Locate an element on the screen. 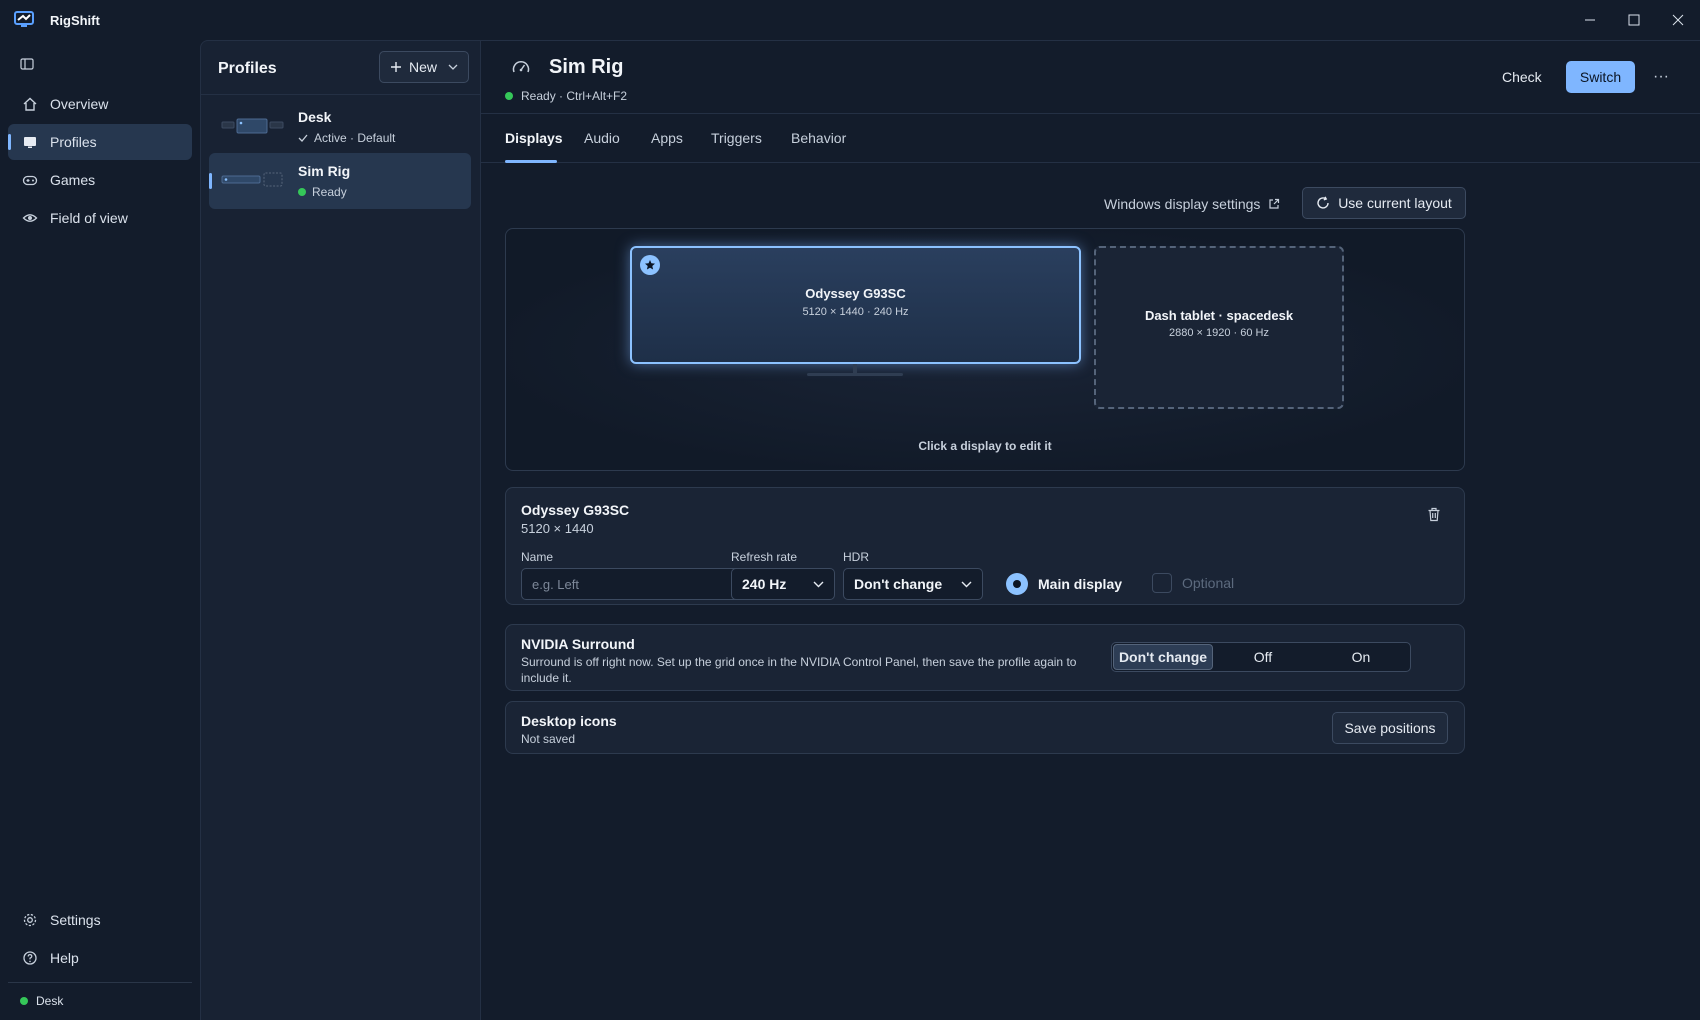 This screenshot has height=1020, width=1700. hdr-select: Don't change is located at coordinates (913, 584).